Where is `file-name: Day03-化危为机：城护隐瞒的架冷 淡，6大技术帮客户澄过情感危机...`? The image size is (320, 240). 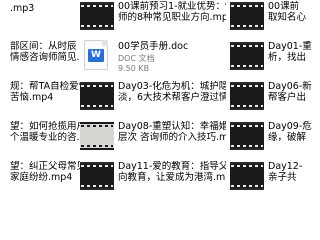
file-name: Day03-化危为机：城护隐瞒的架冷 淡，6大技术帮客户澄过情感危机... is located at coordinates (172, 92).